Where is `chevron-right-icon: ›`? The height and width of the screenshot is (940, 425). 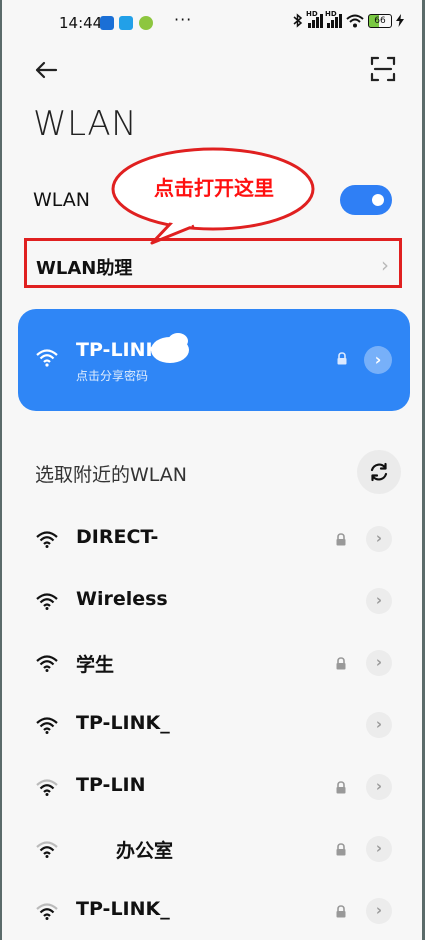
chevron-right-icon: › is located at coordinates (385, 265).